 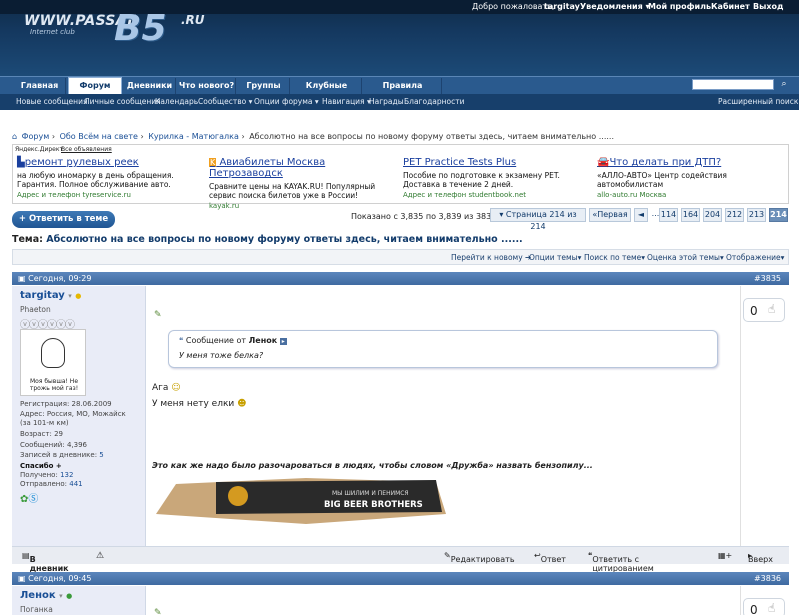 What do you see at coordinates (767, 278) in the screenshot?
I see `post-number: #3835` at bounding box center [767, 278].